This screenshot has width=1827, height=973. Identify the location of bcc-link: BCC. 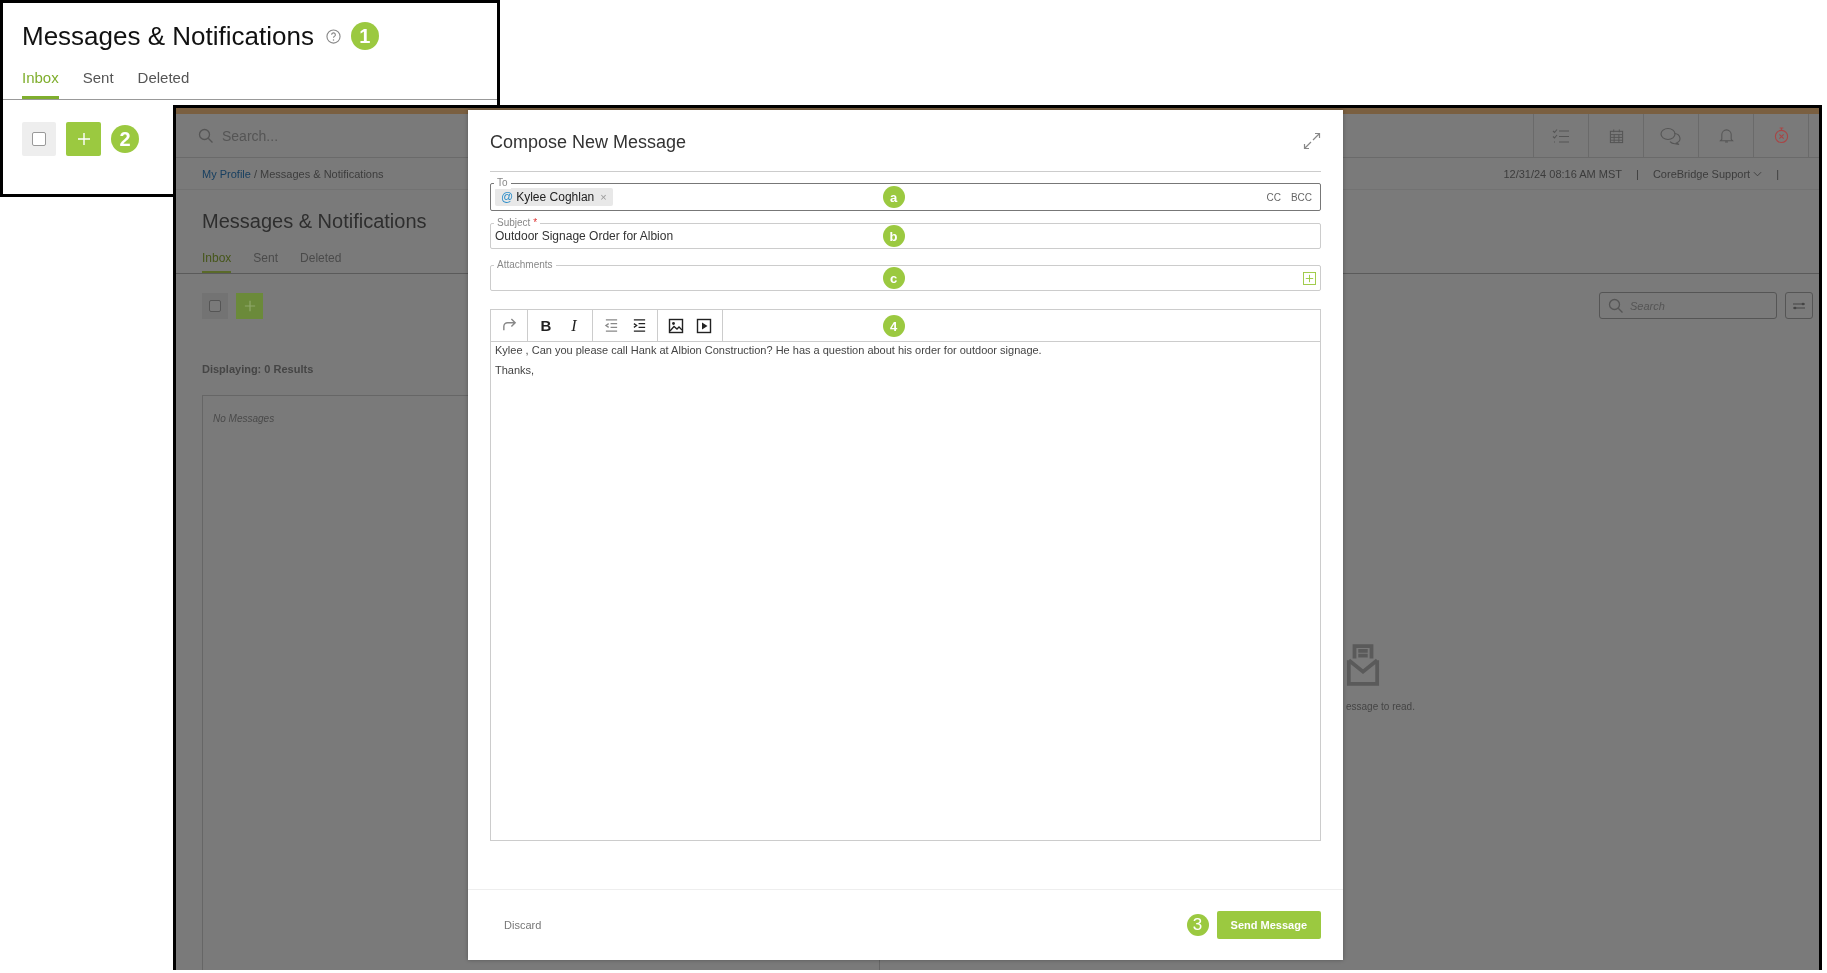
(1301, 197).